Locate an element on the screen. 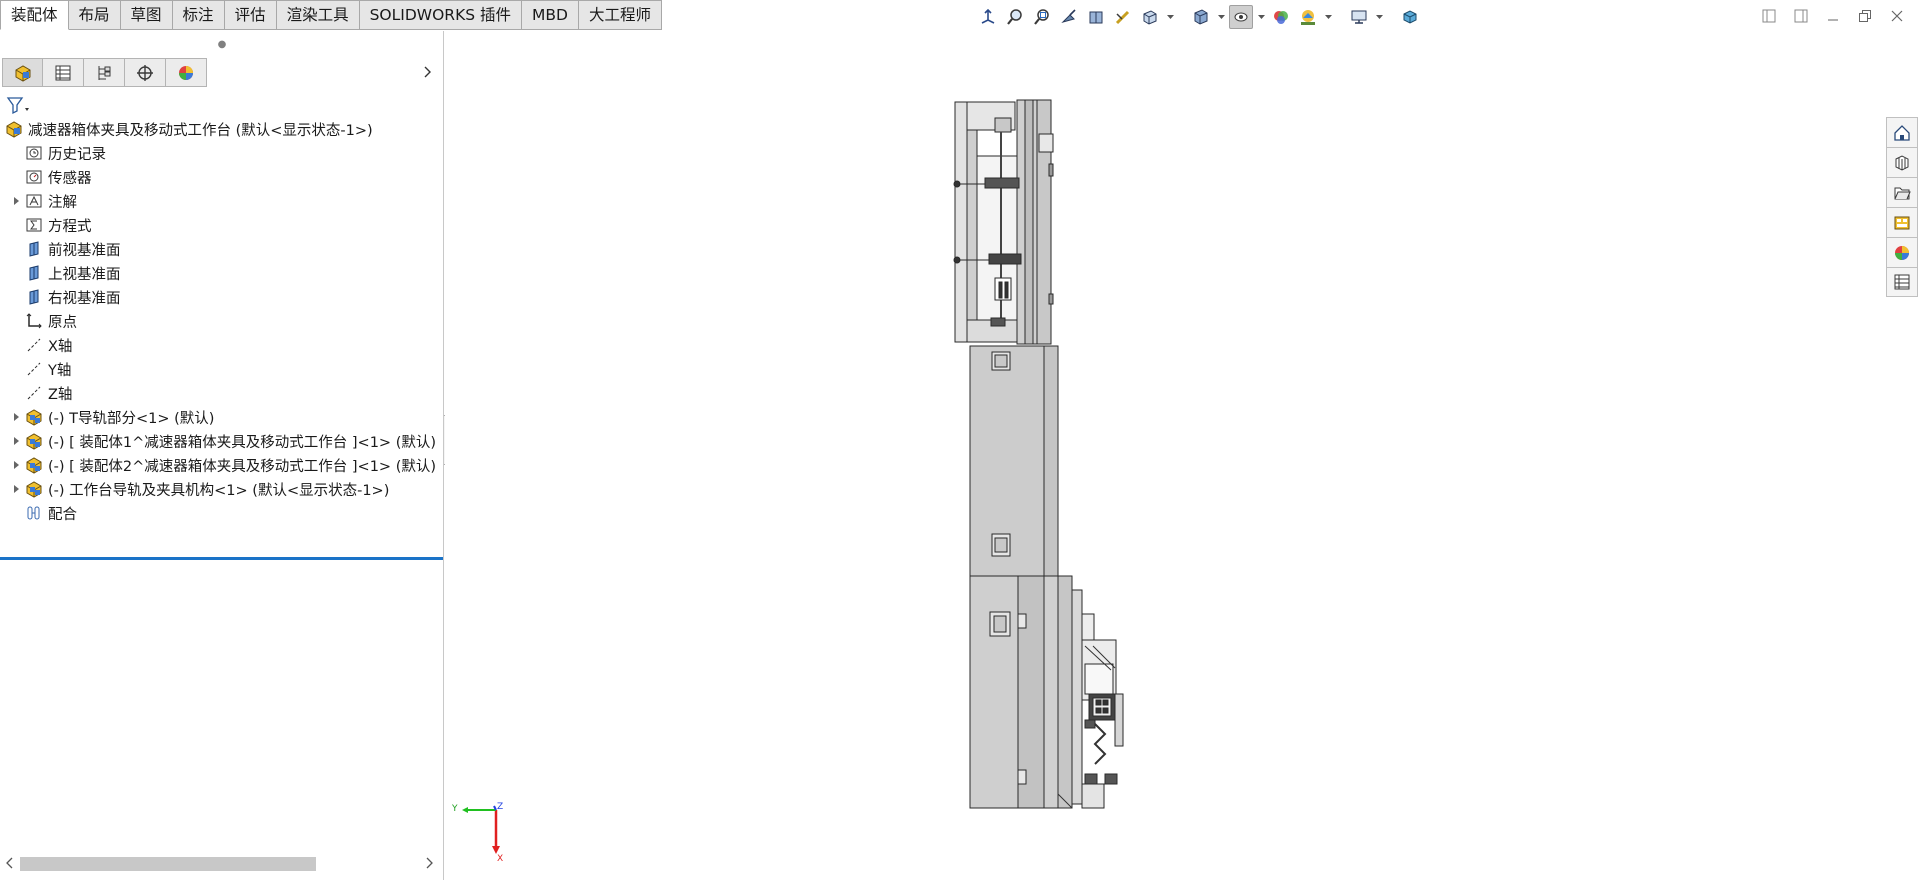 The height and width of the screenshot is (880, 1920). command-tab: 标注 is located at coordinates (198, 15).